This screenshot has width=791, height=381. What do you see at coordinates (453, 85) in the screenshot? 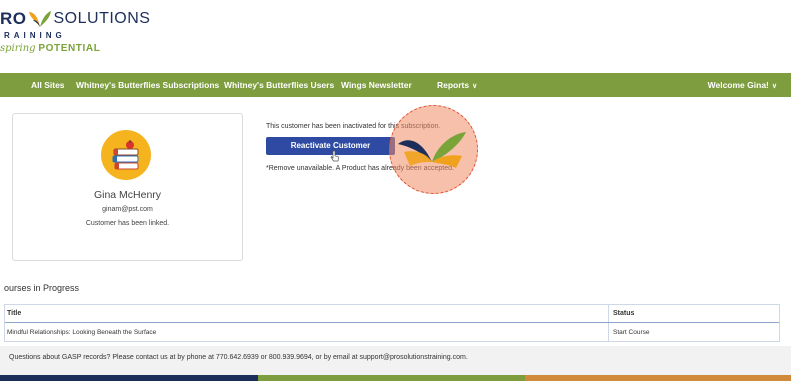
I see `nav-reports-label: Reports` at bounding box center [453, 85].